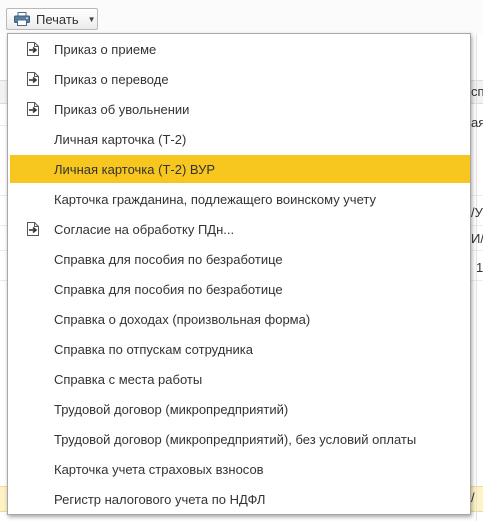 This screenshot has width=483, height=521. What do you see at coordinates (159, 469) in the screenshot?
I see `menu-item-label: Карточка учета страховых взносов` at bounding box center [159, 469].